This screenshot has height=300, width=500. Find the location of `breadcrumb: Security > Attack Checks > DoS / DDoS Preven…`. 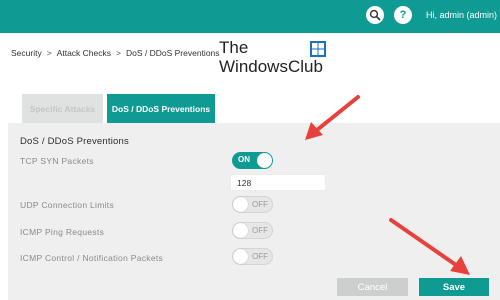

breadcrumb: Security > Attack Checks > DoS / DDoS Preven… is located at coordinates (115, 53).